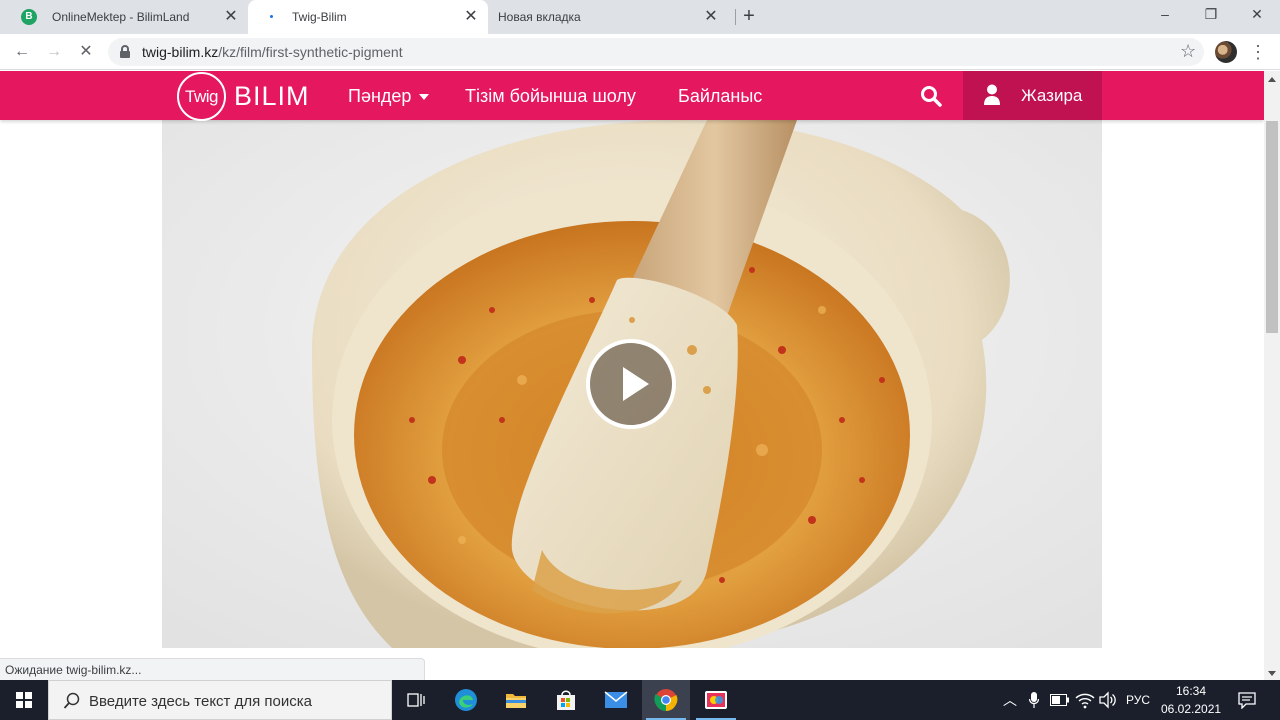  Describe the element at coordinates (1211, 14) in the screenshot. I see `restore-button: ❐` at that location.